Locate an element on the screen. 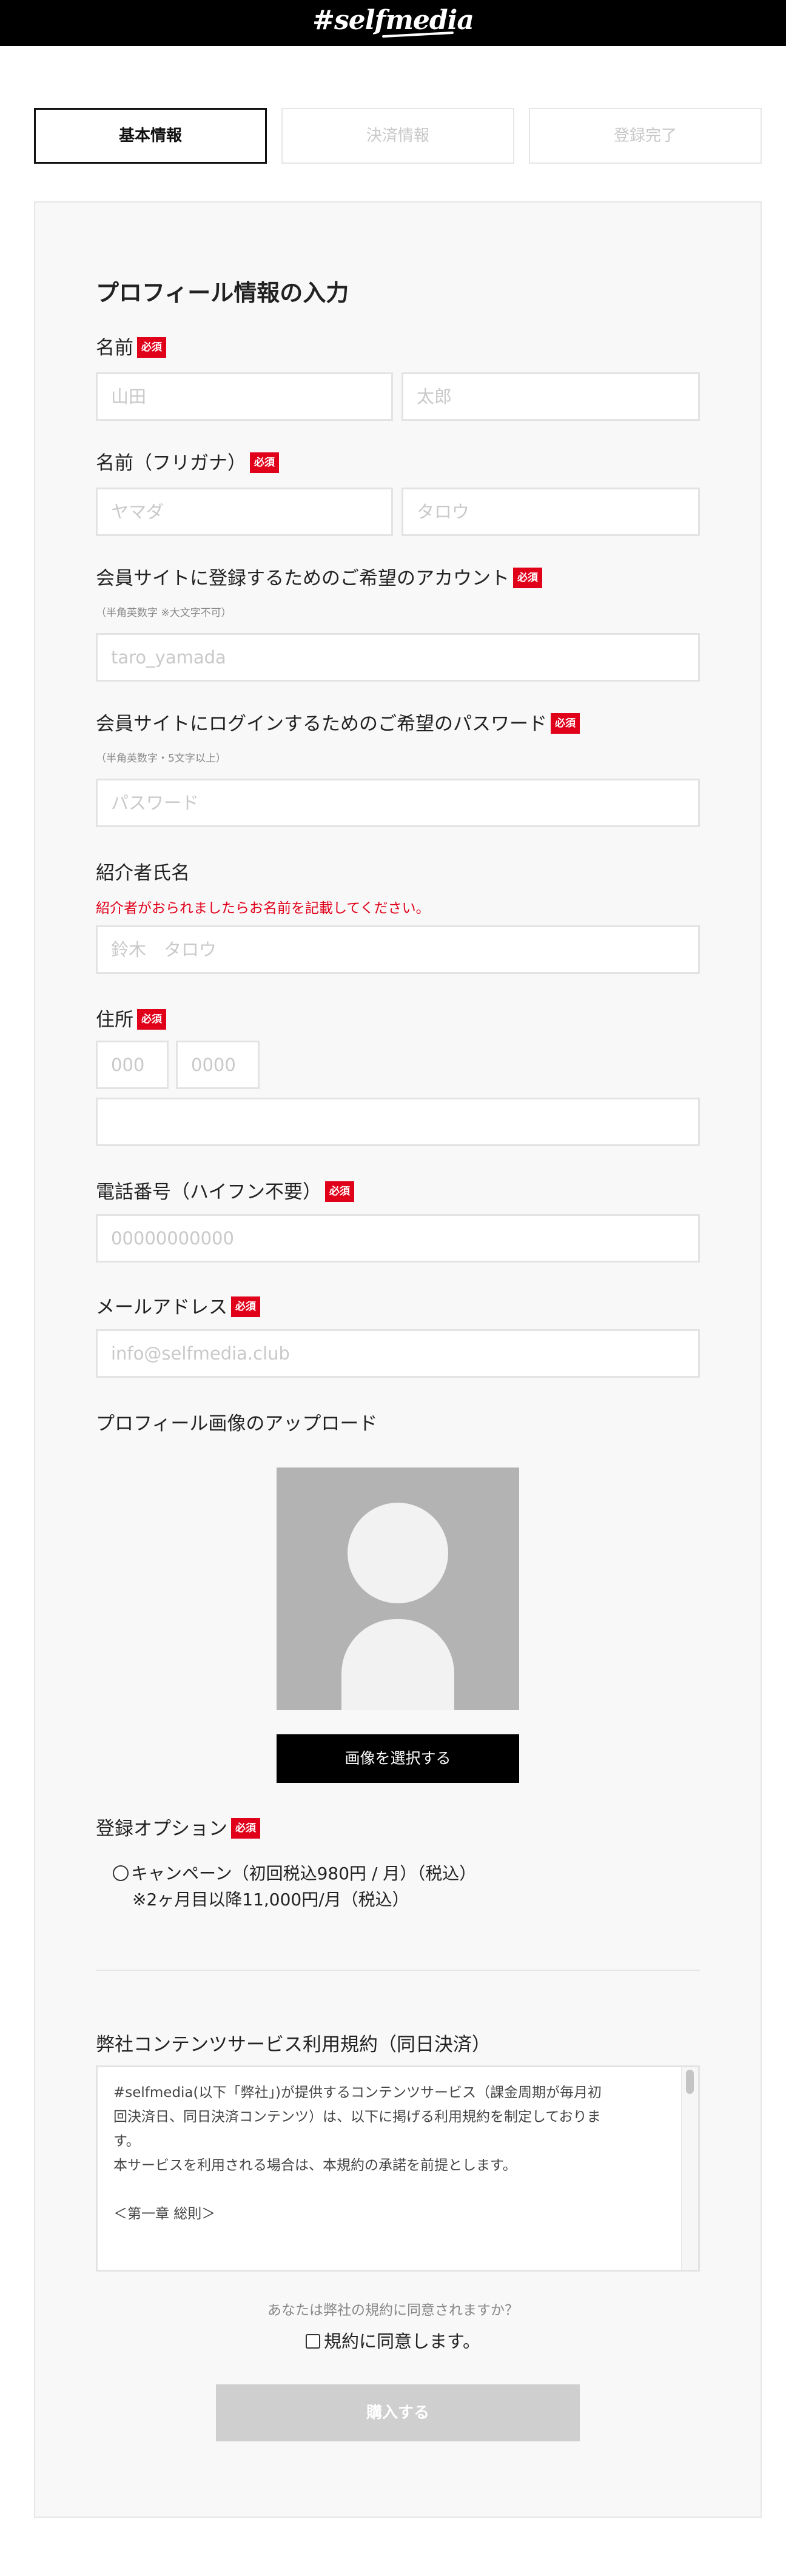 The image size is (786, 2576). email-label-text: メールアドレス is located at coordinates (161, 1307).